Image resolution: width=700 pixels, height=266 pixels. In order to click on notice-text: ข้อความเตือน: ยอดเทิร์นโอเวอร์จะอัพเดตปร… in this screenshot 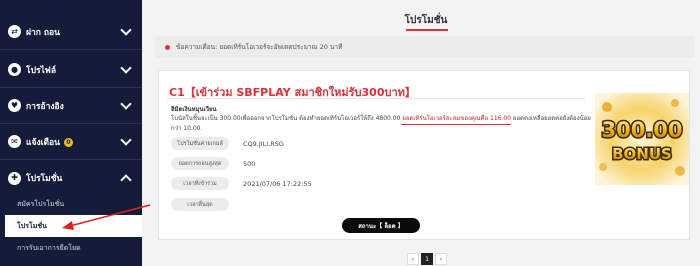, I will do `click(259, 47)`.